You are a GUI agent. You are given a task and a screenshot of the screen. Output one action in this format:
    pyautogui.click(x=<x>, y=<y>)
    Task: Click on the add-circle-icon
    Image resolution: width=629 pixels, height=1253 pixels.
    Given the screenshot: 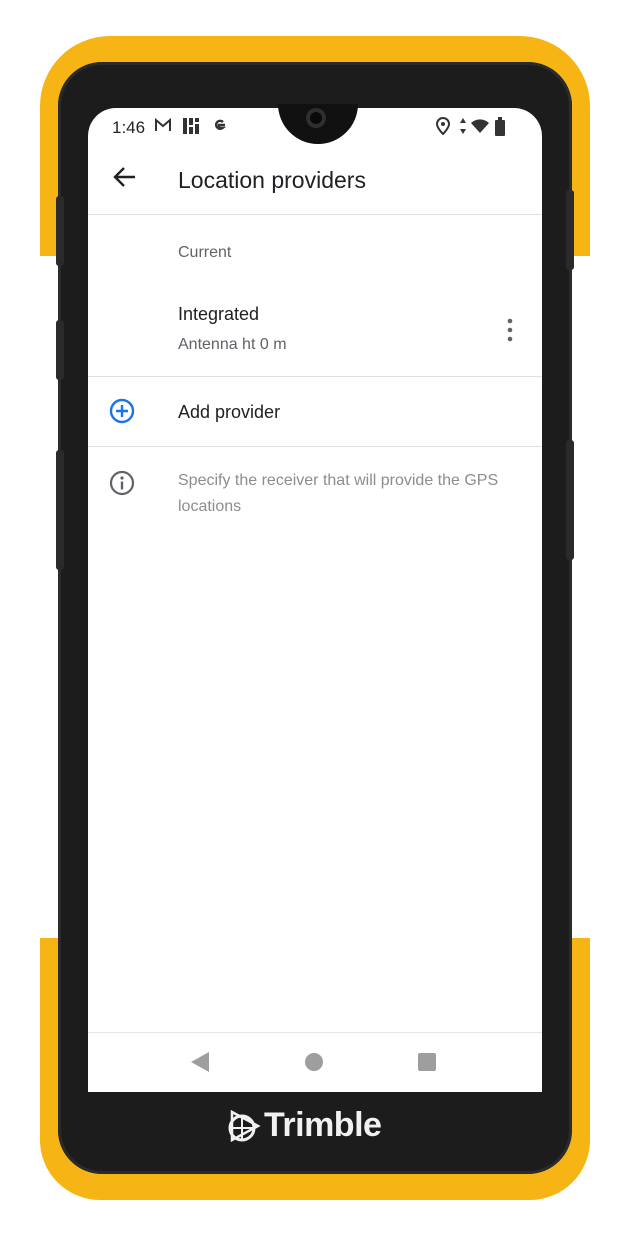 What is the action you would take?
    pyautogui.click(x=122, y=411)
    